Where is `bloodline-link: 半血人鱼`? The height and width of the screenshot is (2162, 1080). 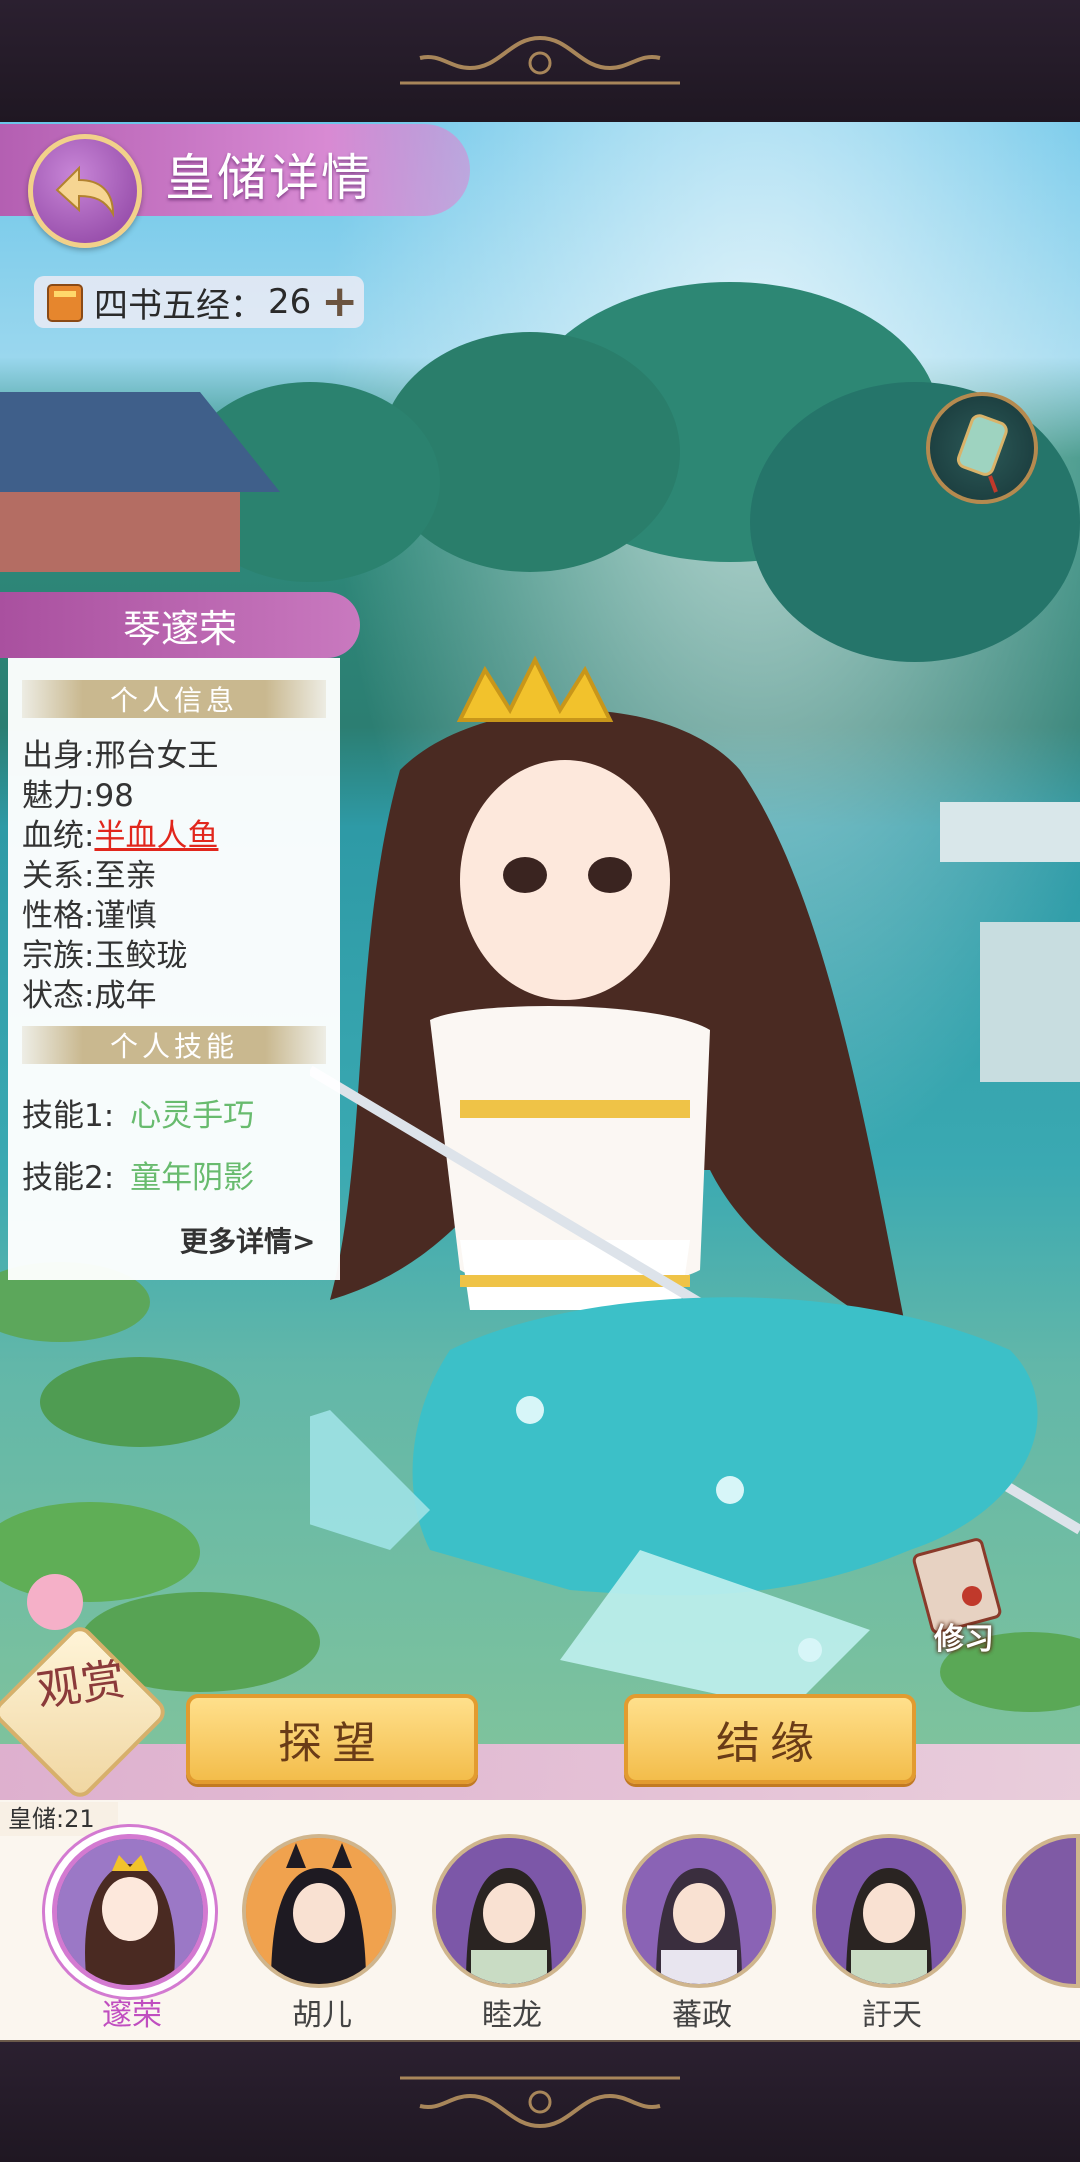
bloodline-link: 半血人鱼 is located at coordinates (156, 836).